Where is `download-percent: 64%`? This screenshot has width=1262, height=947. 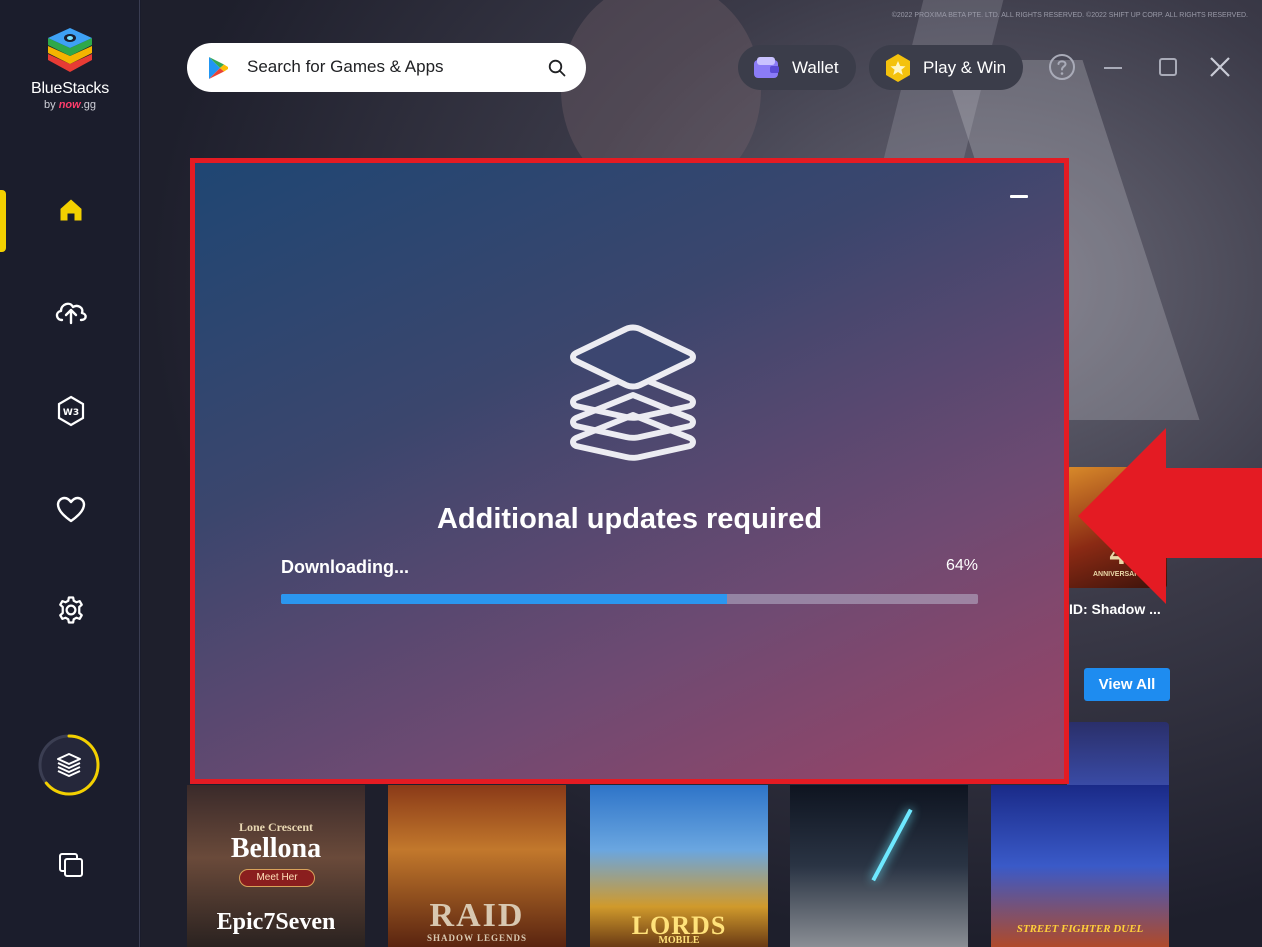 download-percent: 64% is located at coordinates (961, 565).